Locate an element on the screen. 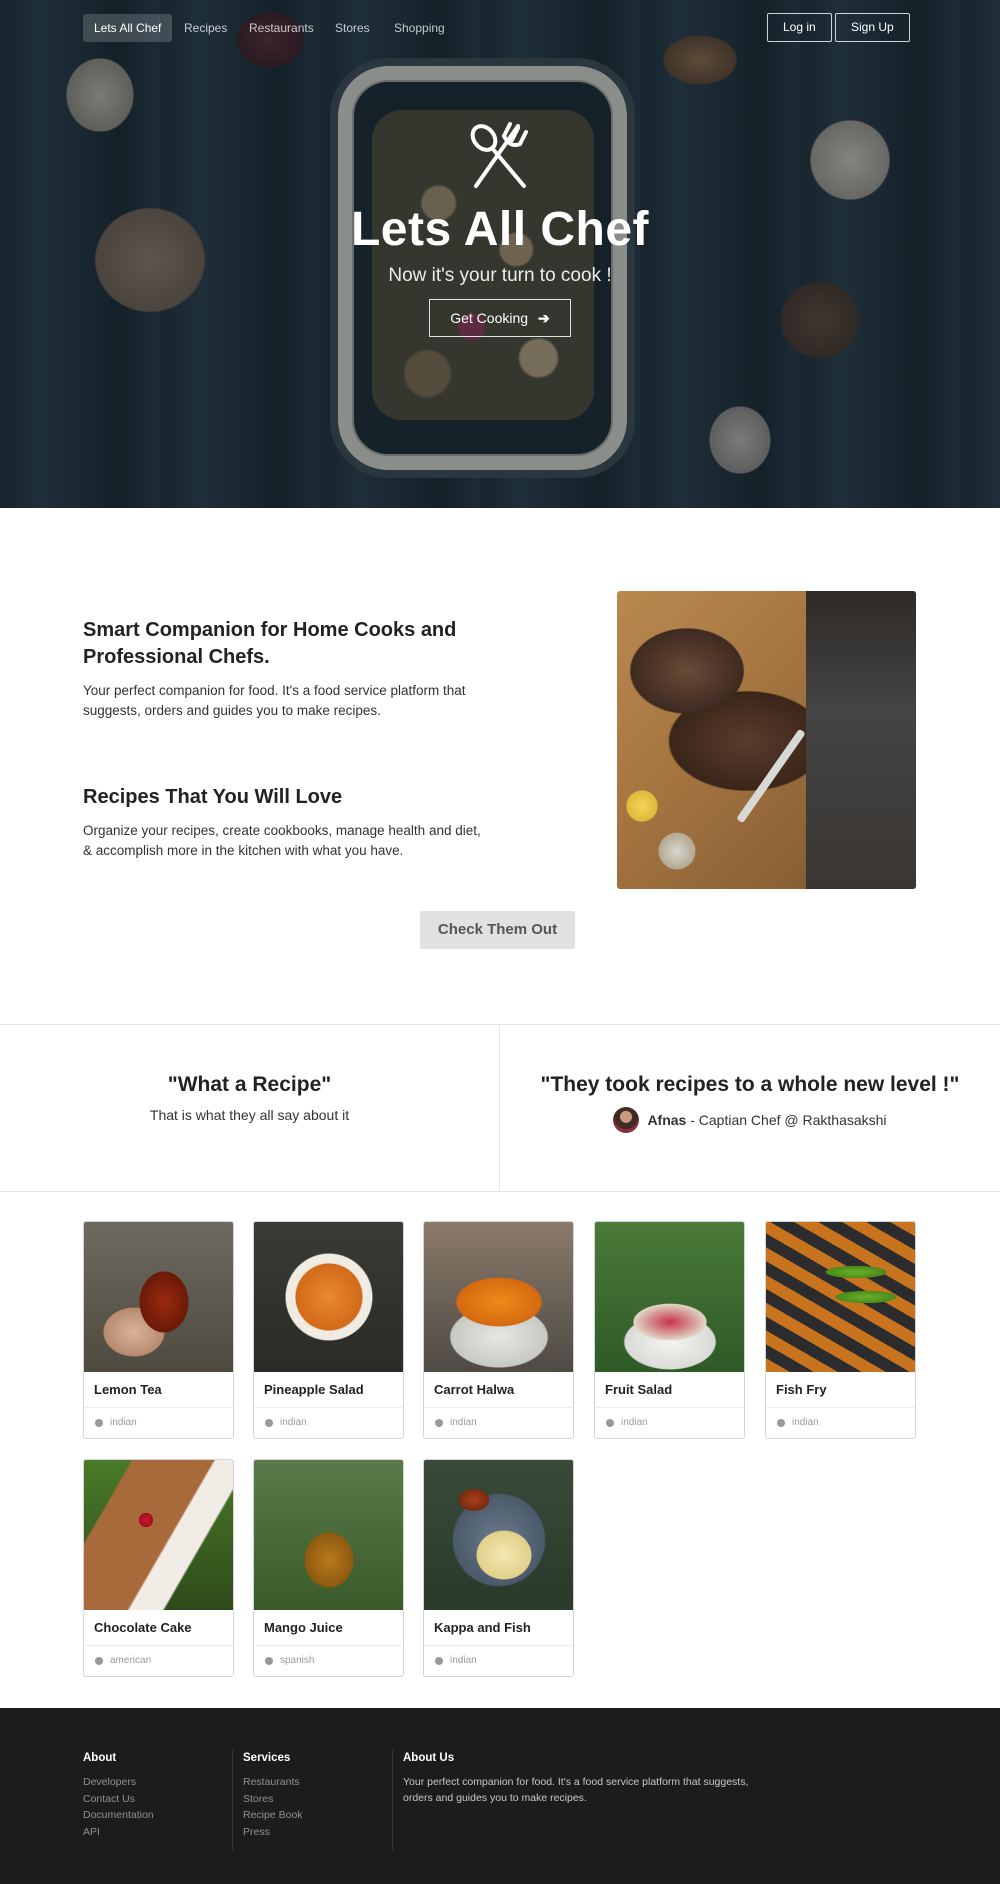  recipe-title: Carrot Halwa is located at coordinates (498, 1390).